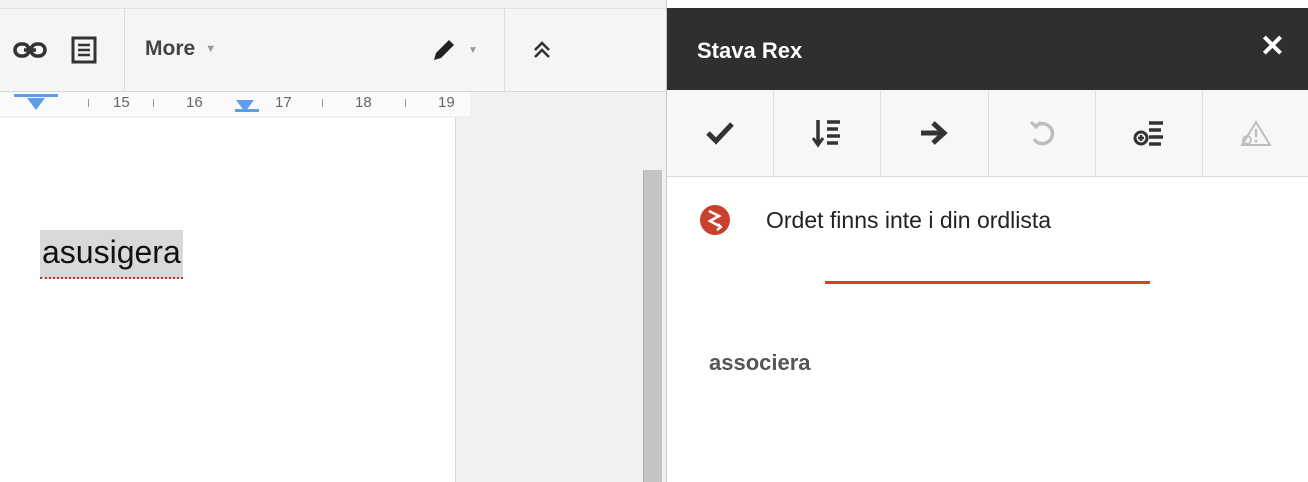 Image resolution: width=1308 pixels, height=482 pixels. I want to click on sidebar-title: Stava Rex, so click(750, 50).